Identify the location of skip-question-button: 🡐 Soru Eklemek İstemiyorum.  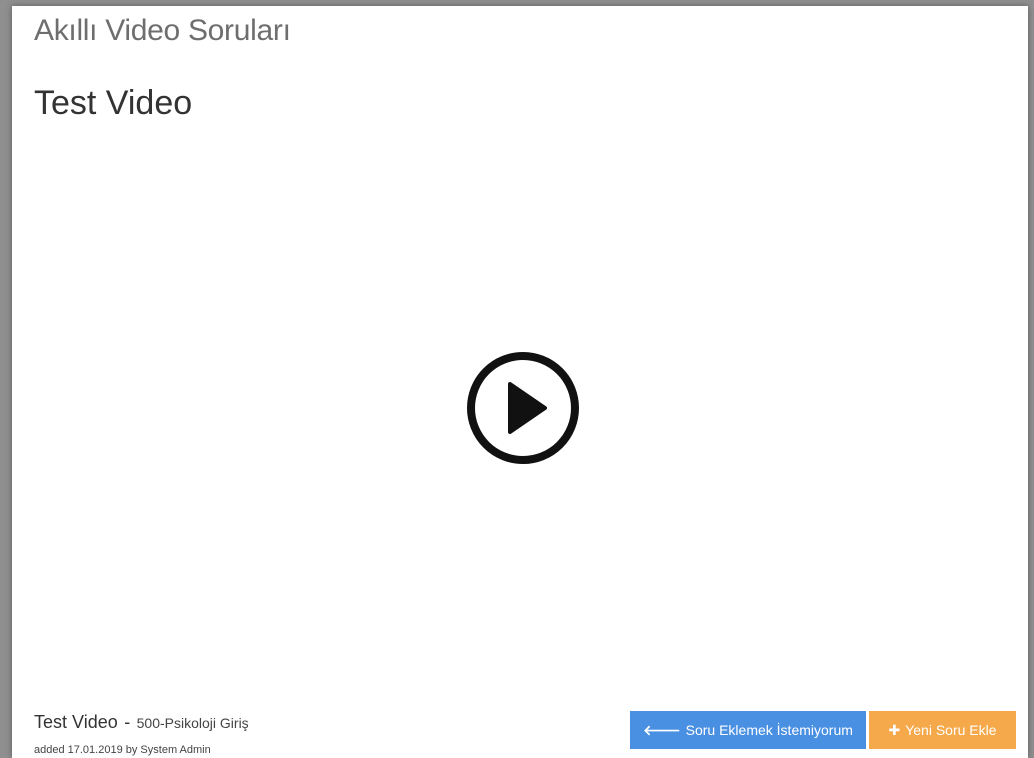
(748, 730).